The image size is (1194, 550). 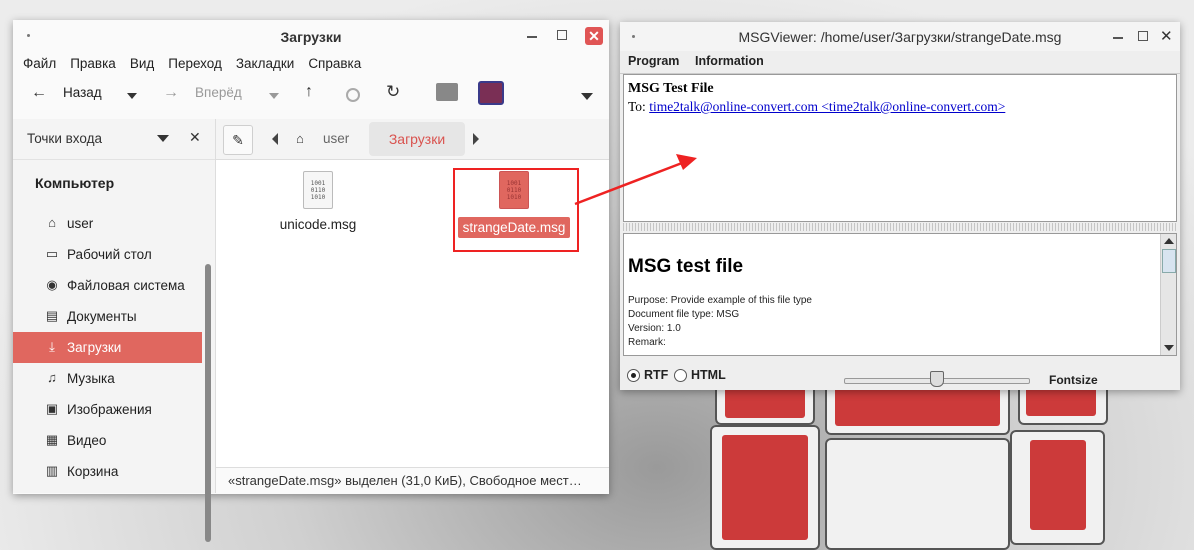 I want to click on arrow-head, so click(x=686, y=162).